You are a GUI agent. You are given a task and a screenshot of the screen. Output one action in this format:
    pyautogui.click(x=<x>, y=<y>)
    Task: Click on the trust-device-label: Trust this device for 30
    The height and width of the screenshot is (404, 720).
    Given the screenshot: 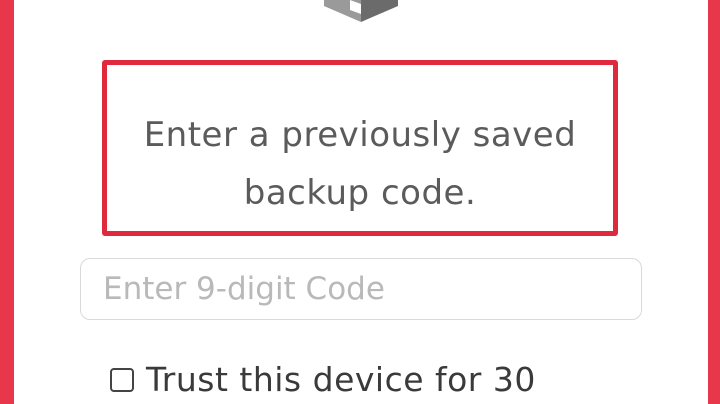 What is the action you would take?
    pyautogui.click(x=341, y=379)
    